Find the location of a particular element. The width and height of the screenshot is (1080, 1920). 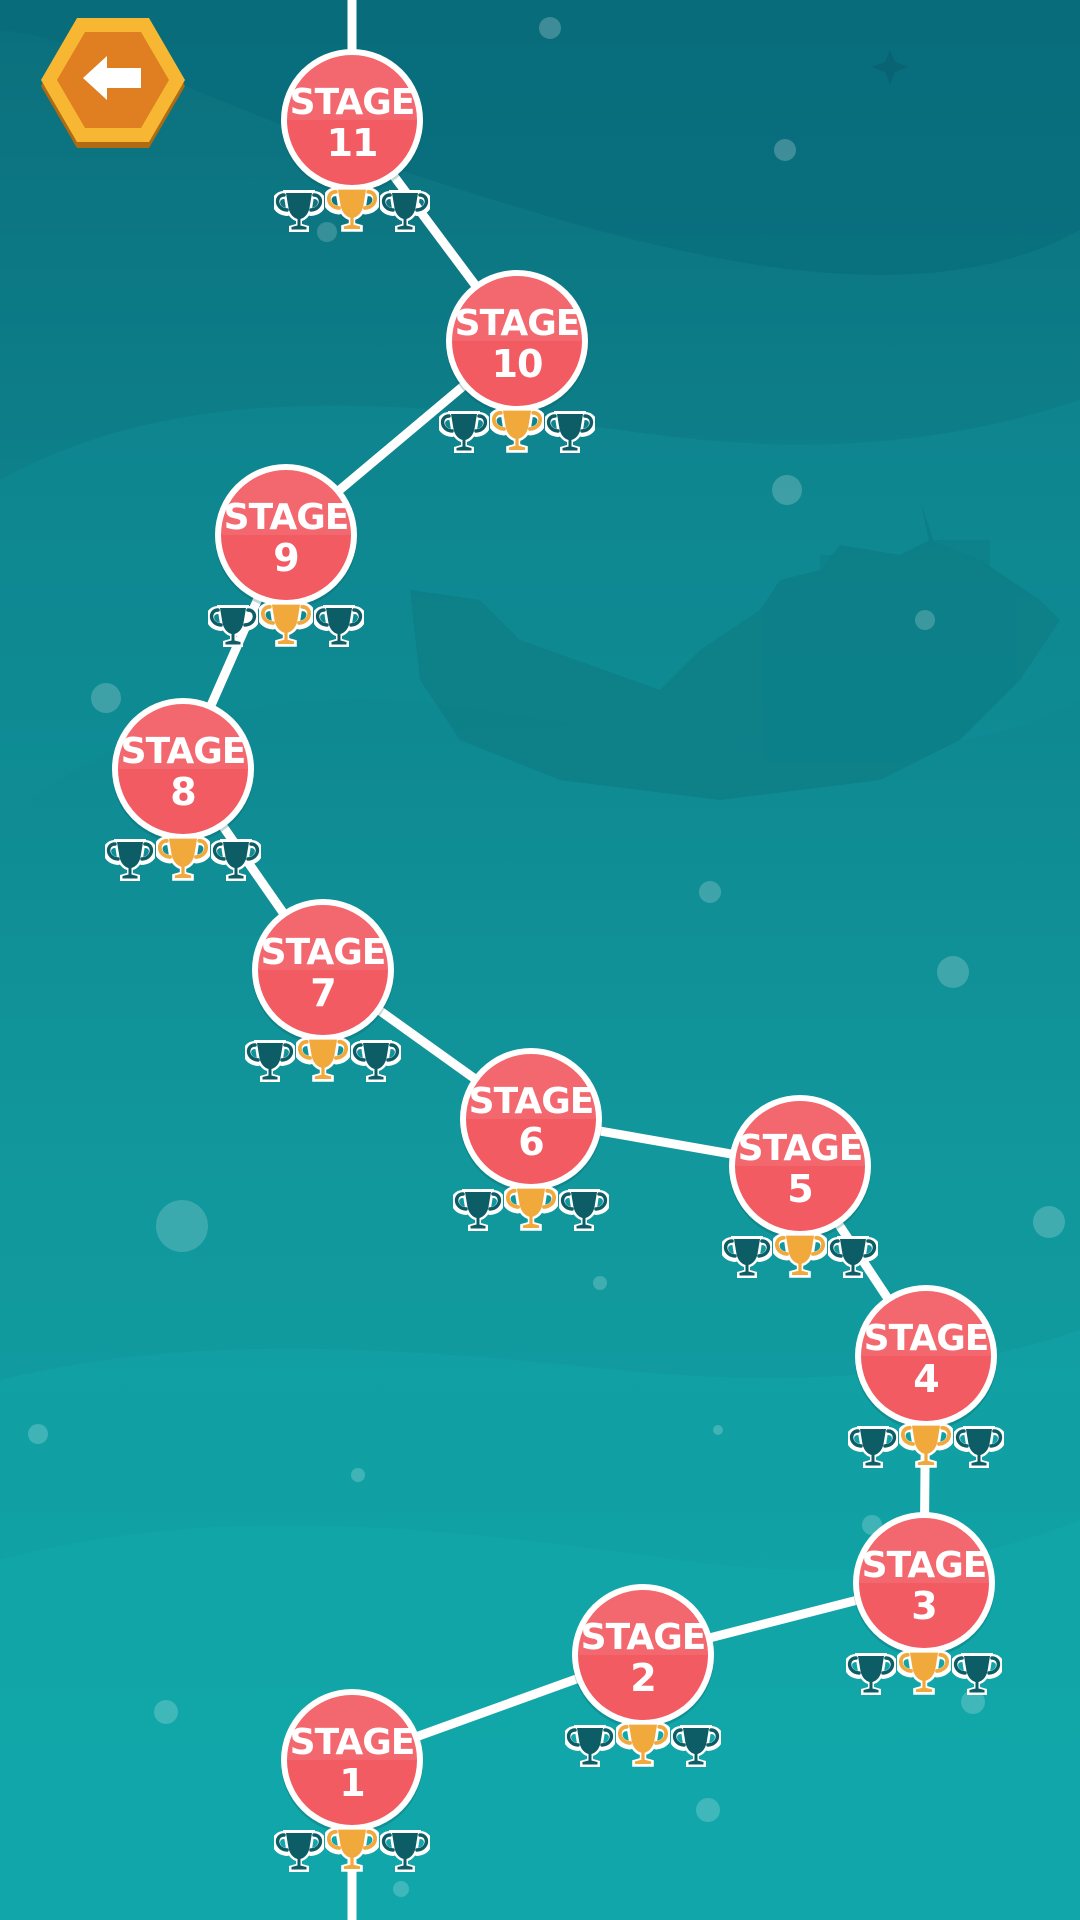

stage-label-number: 10 is located at coordinates (517, 364).